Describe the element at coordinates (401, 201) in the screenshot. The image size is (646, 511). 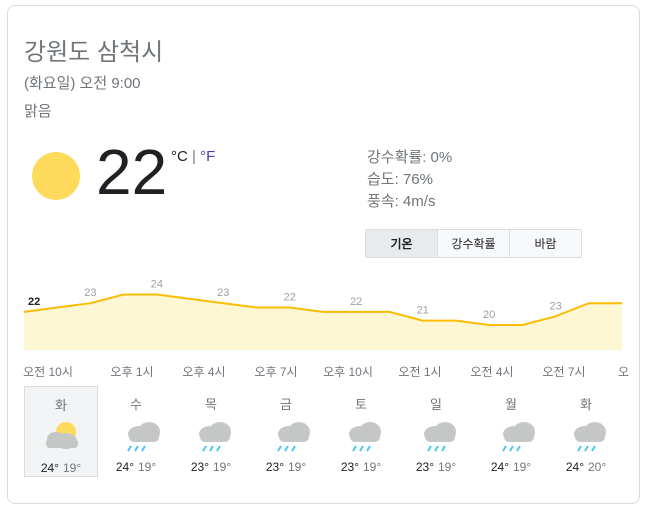
I see `wind-speed: 풍속: 4m/s` at that location.